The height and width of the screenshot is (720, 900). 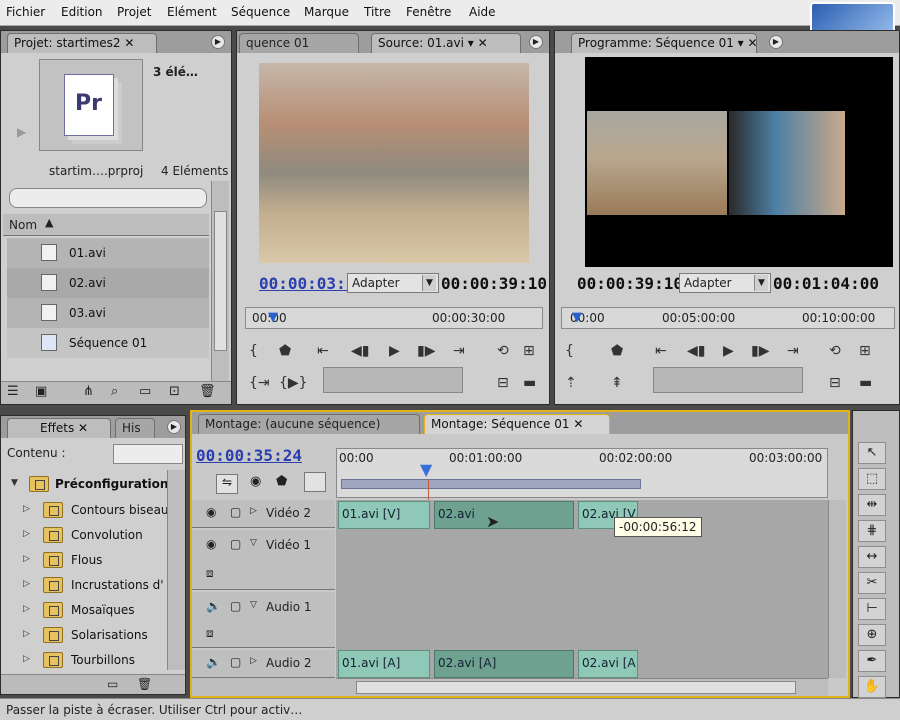 I want to click on razor-tool-icon: ✂, so click(x=872, y=583).